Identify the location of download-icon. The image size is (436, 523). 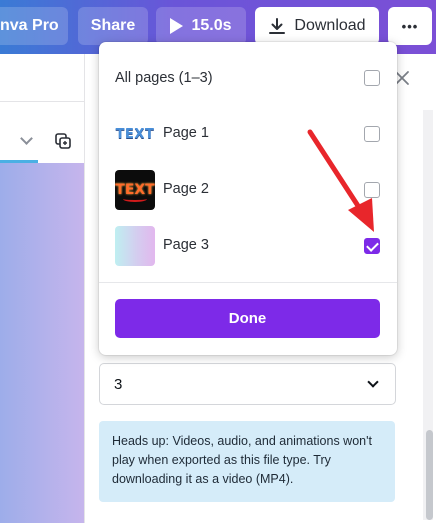
(277, 26).